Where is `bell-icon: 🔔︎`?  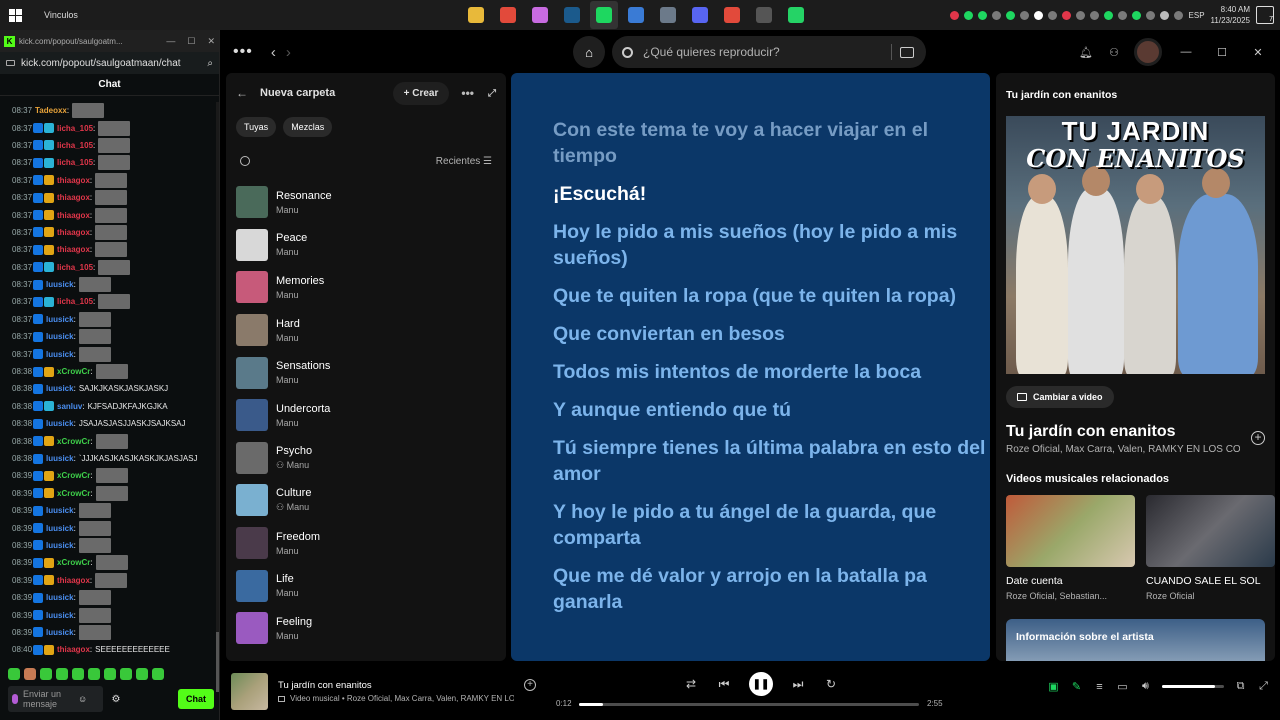
bell-icon: 🔔︎ is located at coordinates (1086, 52).